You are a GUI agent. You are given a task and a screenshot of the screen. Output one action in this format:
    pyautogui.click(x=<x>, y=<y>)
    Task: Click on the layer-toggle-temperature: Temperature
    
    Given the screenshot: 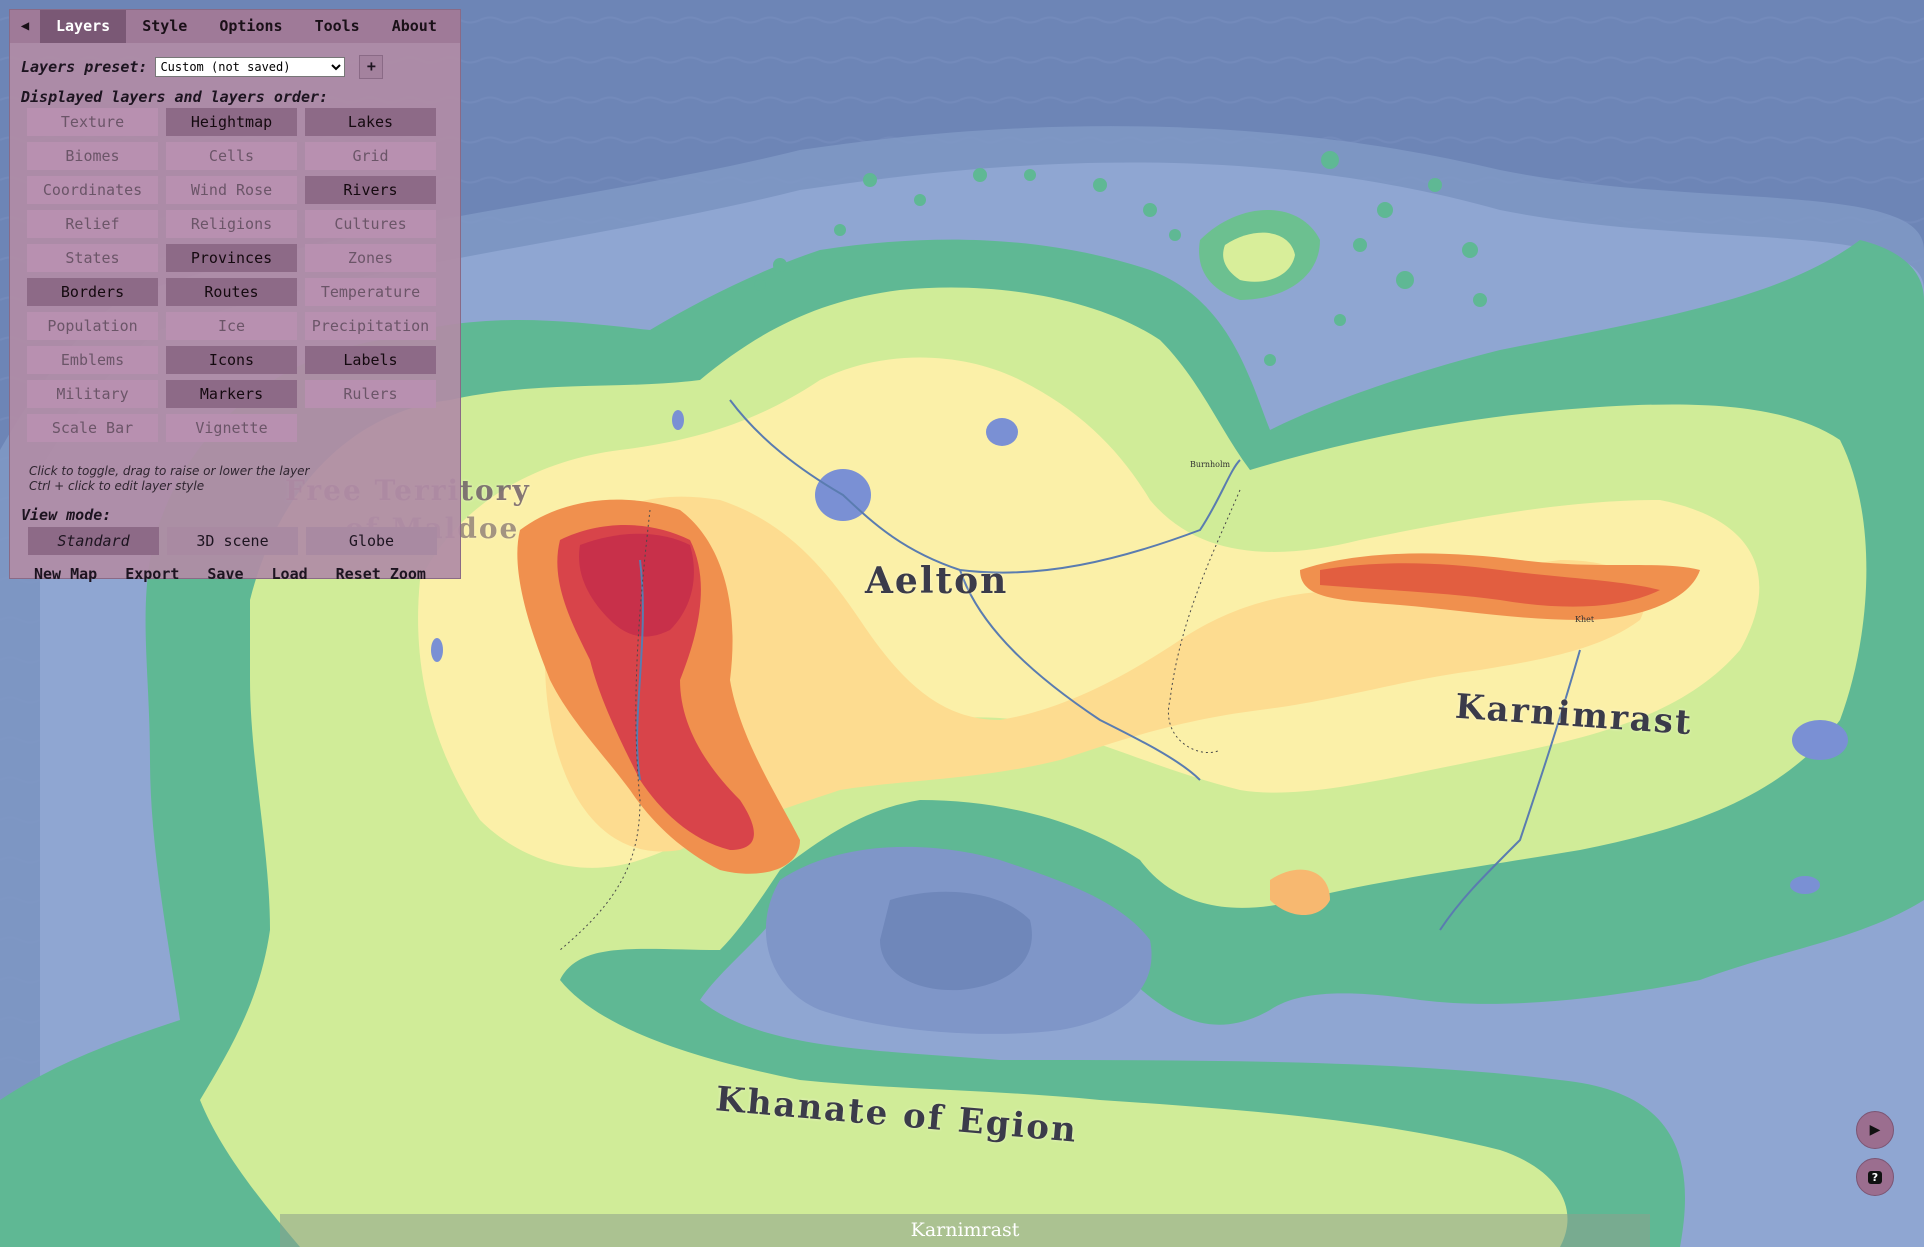 What is the action you would take?
    pyautogui.click(x=370, y=292)
    